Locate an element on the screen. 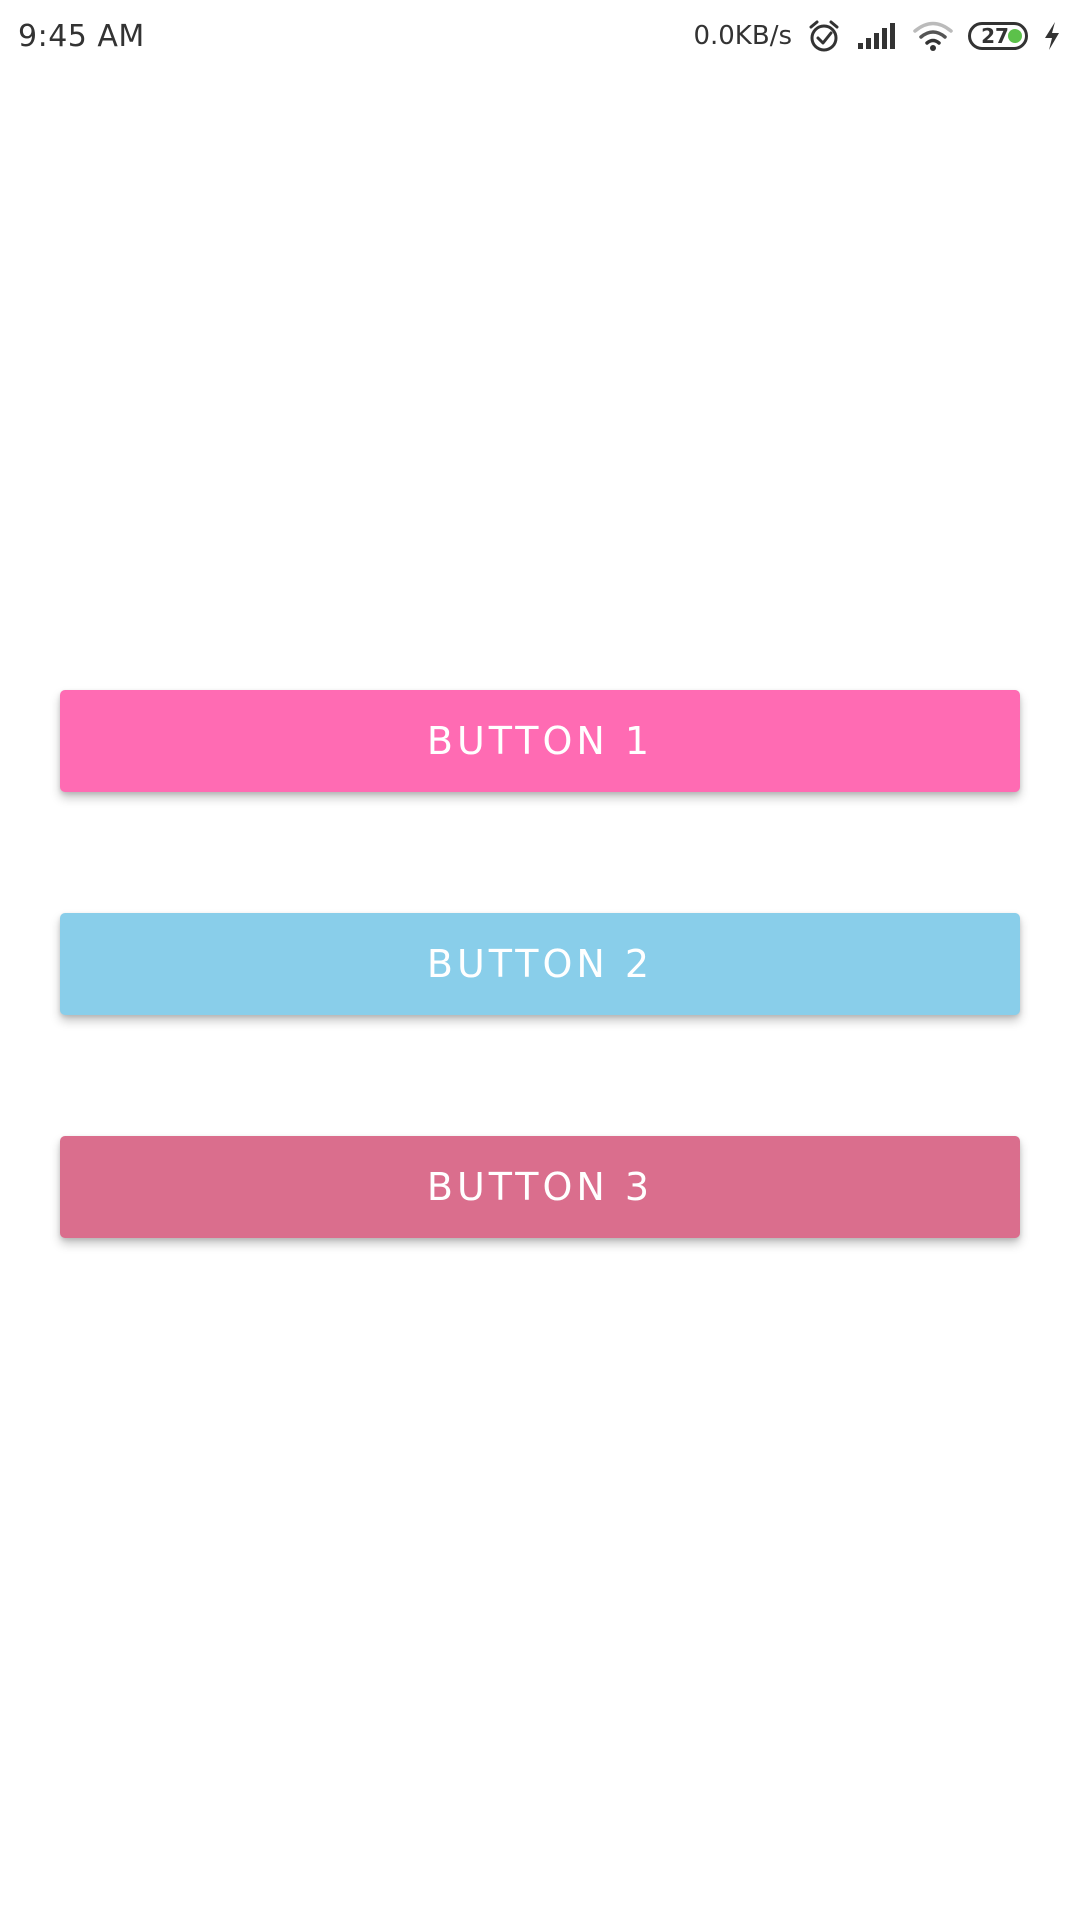 The image size is (1080, 1920). battery-charge-indicator is located at coordinates (1015, 36).